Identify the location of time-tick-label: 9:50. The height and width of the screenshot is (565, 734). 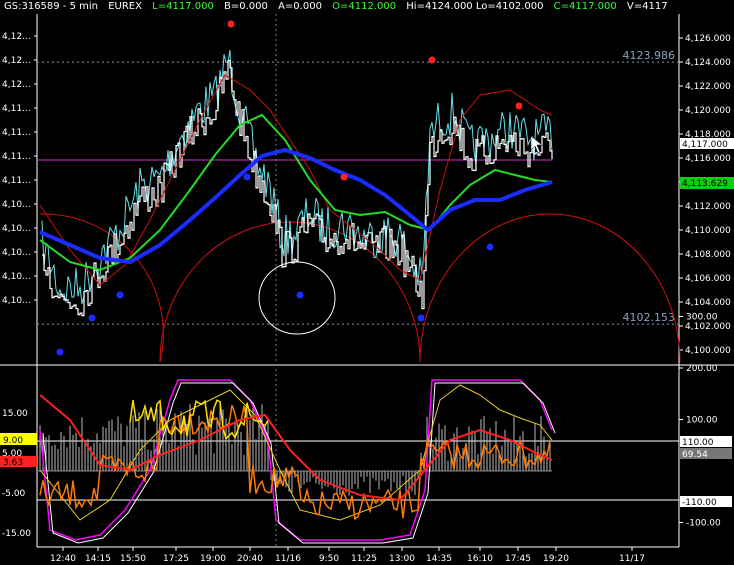
(329, 559).